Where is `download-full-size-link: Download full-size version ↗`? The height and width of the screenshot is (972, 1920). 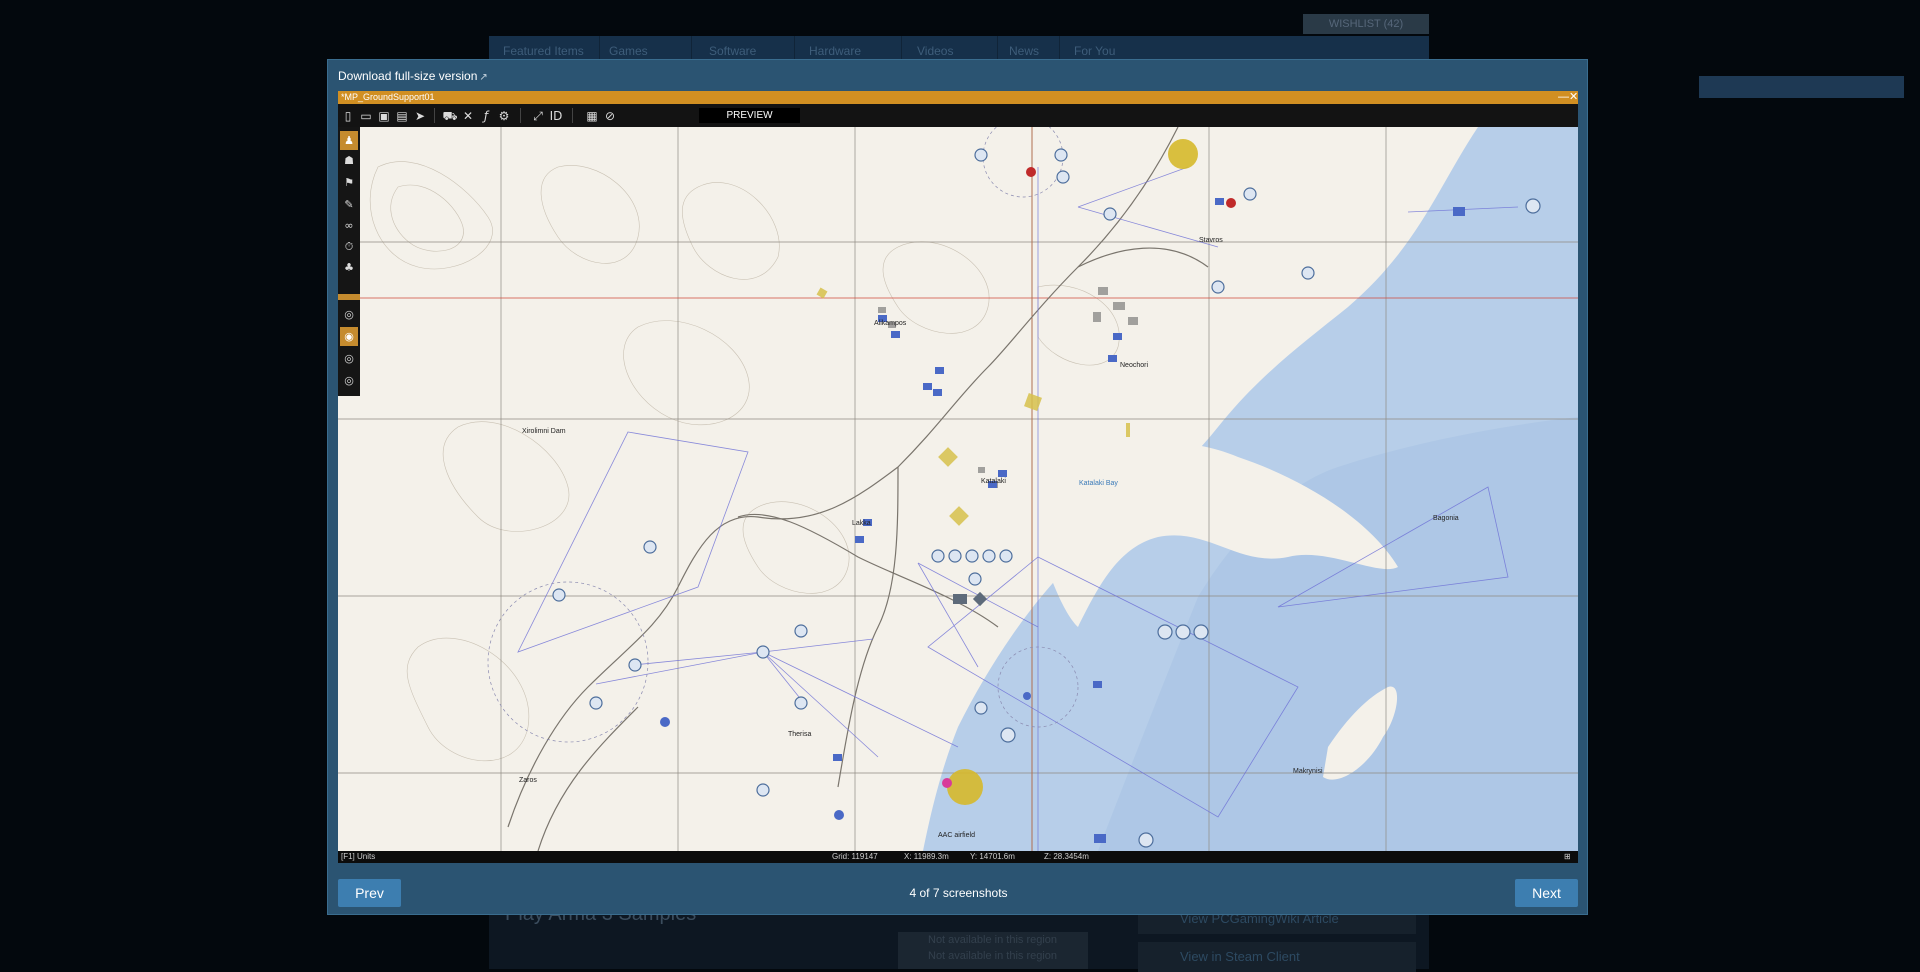 download-full-size-link: Download full-size version ↗ is located at coordinates (413, 76).